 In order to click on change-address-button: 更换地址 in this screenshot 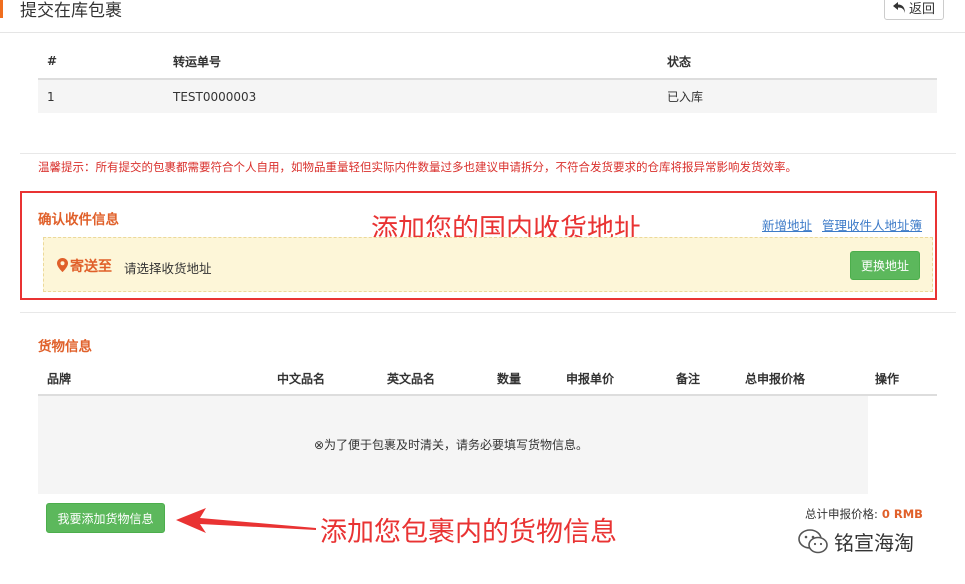, I will do `click(885, 265)`.